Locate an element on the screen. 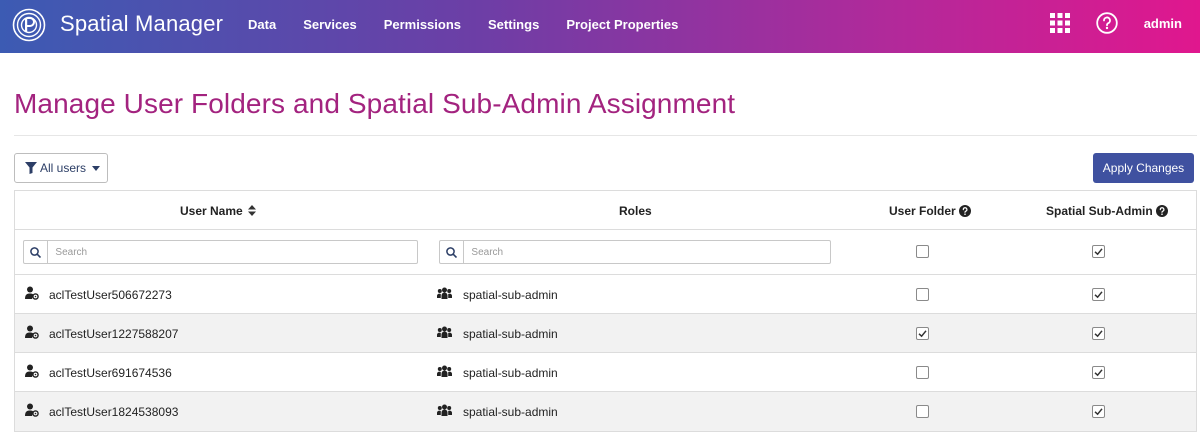  spatial-sub-admin-header-label: Spatial Sub-Admin is located at coordinates (1099, 211).